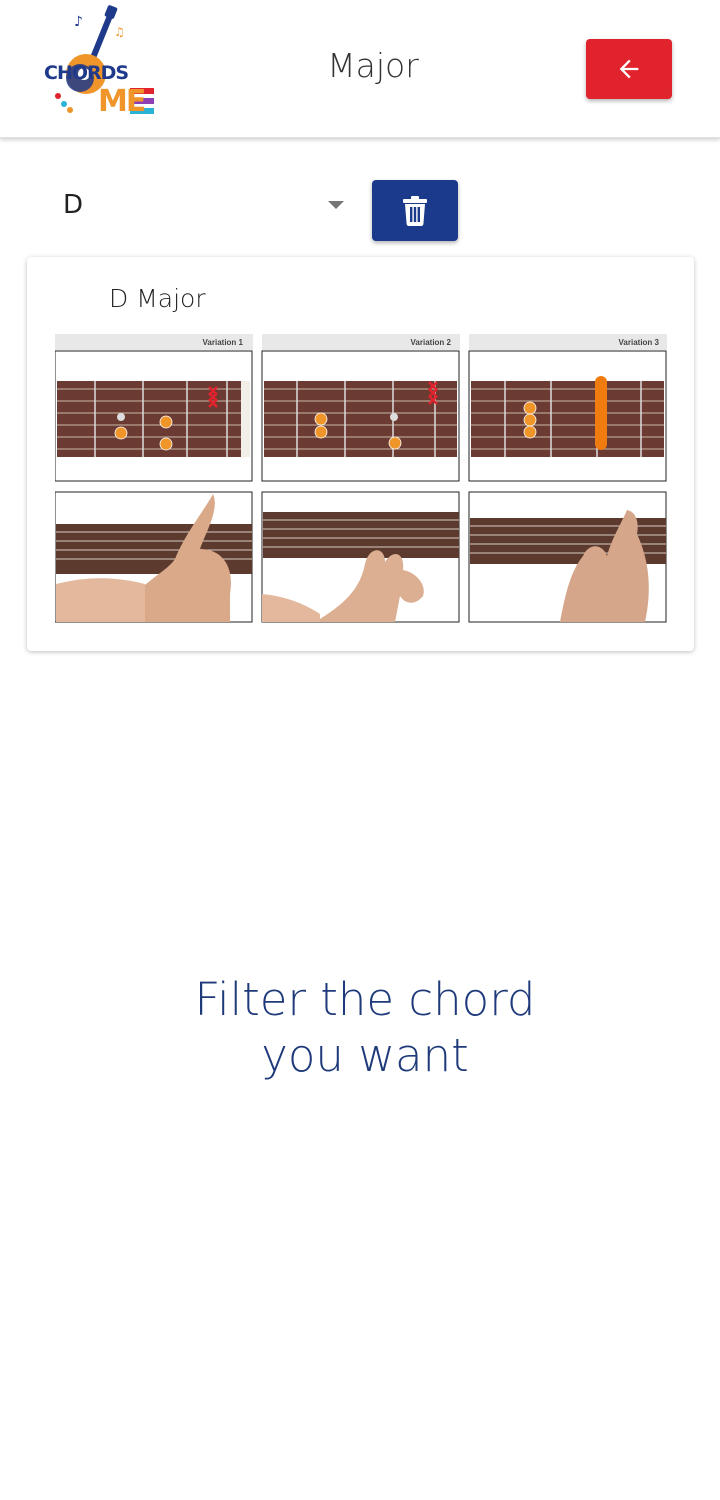  What do you see at coordinates (223, 342) in the screenshot?
I see `variation-1-label: Variation 1` at bounding box center [223, 342].